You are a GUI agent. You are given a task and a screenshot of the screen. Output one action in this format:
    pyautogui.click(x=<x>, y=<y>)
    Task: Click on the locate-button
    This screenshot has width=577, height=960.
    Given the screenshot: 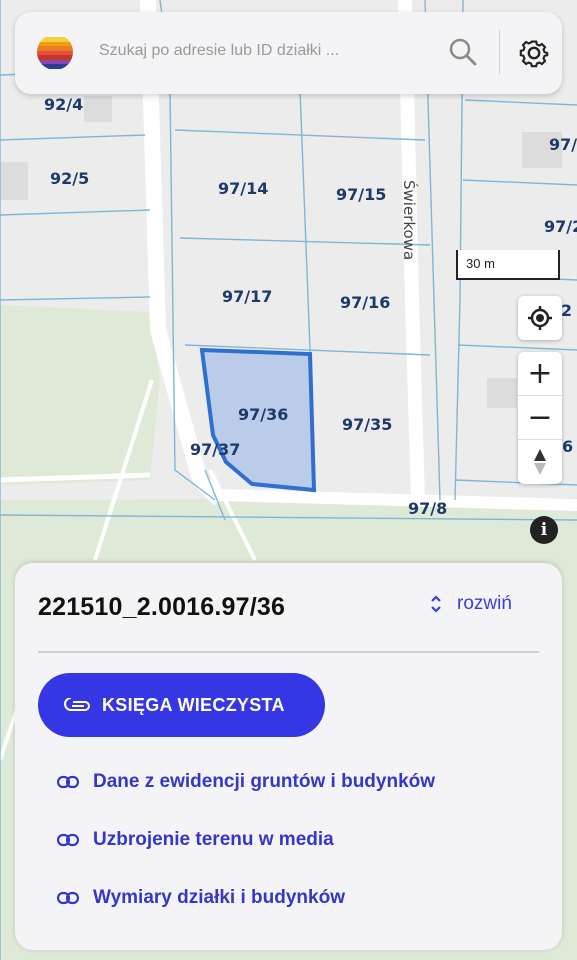 What is the action you would take?
    pyautogui.click(x=540, y=318)
    